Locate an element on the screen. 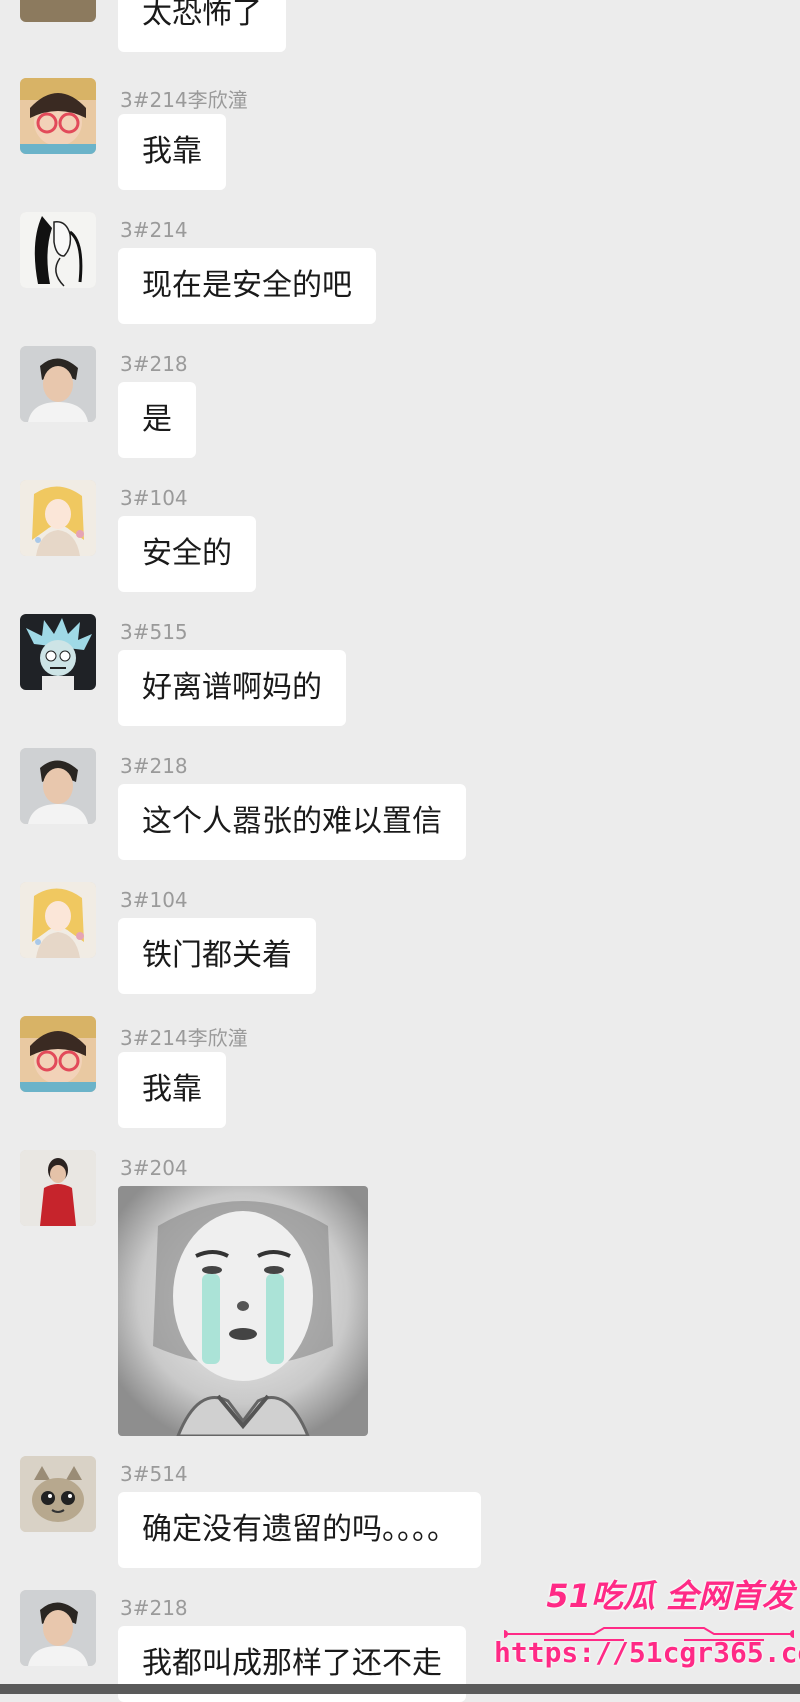 This screenshot has width=800, height=1702. chat-message: 3#104 安全的 is located at coordinates (400, 540).